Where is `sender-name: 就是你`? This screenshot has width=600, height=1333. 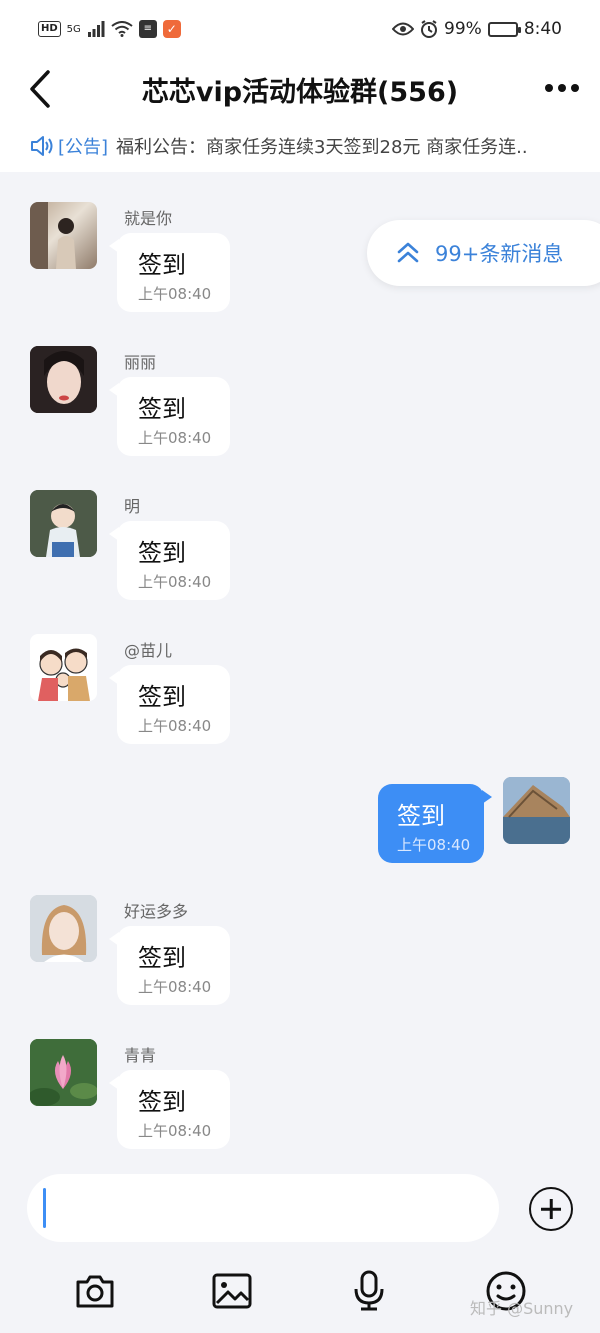
sender-name: 就是你 is located at coordinates (148, 218).